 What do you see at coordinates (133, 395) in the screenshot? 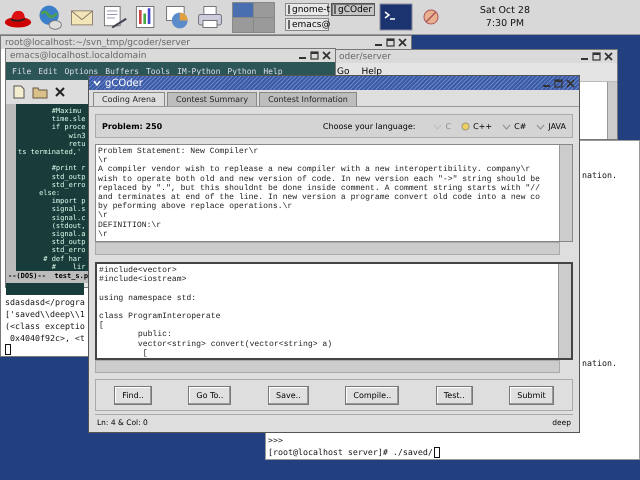
I see `action-button: Find..` at bounding box center [133, 395].